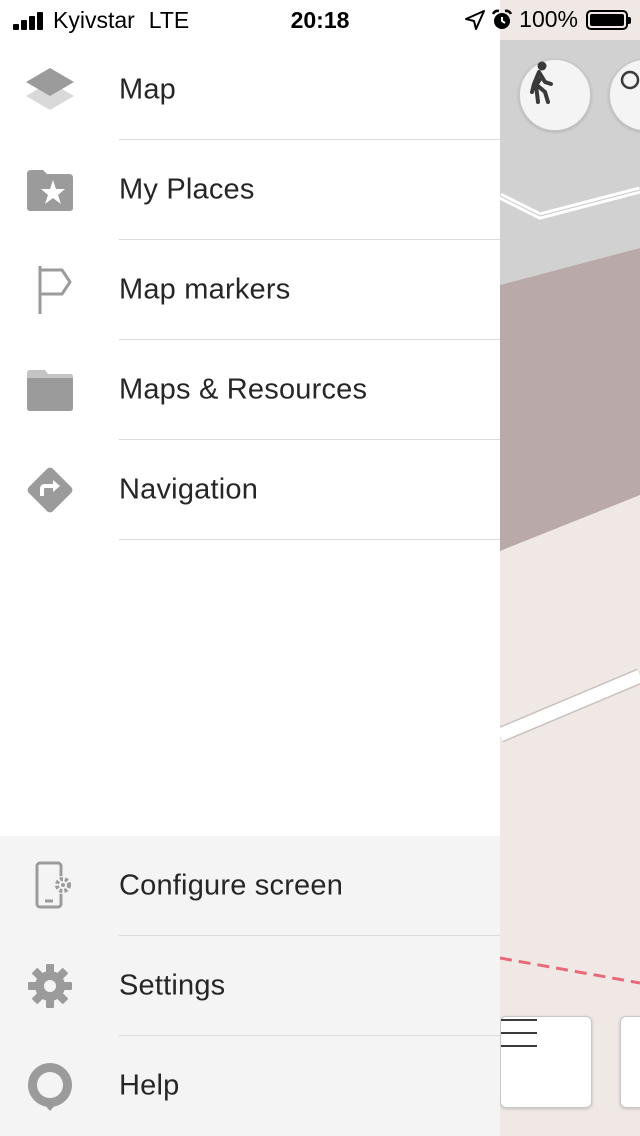 The image size is (640, 1136). I want to click on divider, so click(309, 539).